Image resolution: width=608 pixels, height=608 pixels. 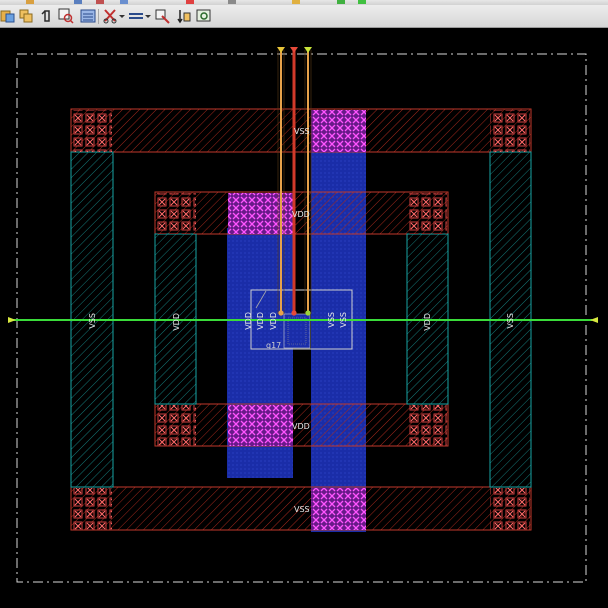 What do you see at coordinates (594, 320) in the screenshot?
I see `guide-right-arrow` at bounding box center [594, 320].